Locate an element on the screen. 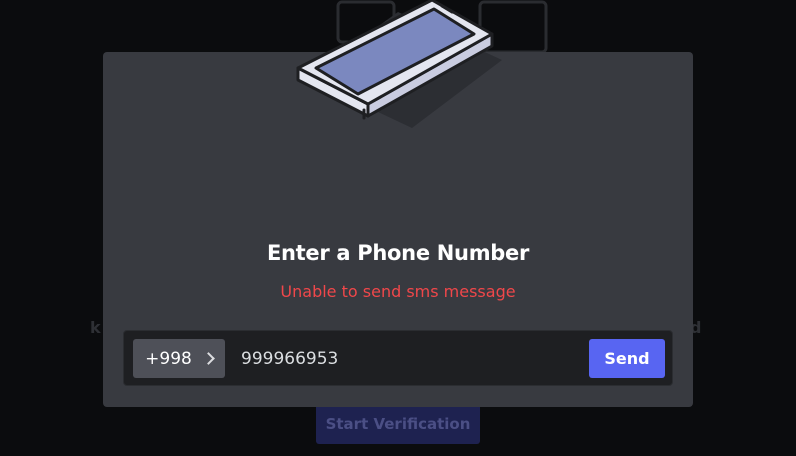 The height and width of the screenshot is (456, 796). send-button: Send is located at coordinates (627, 358).